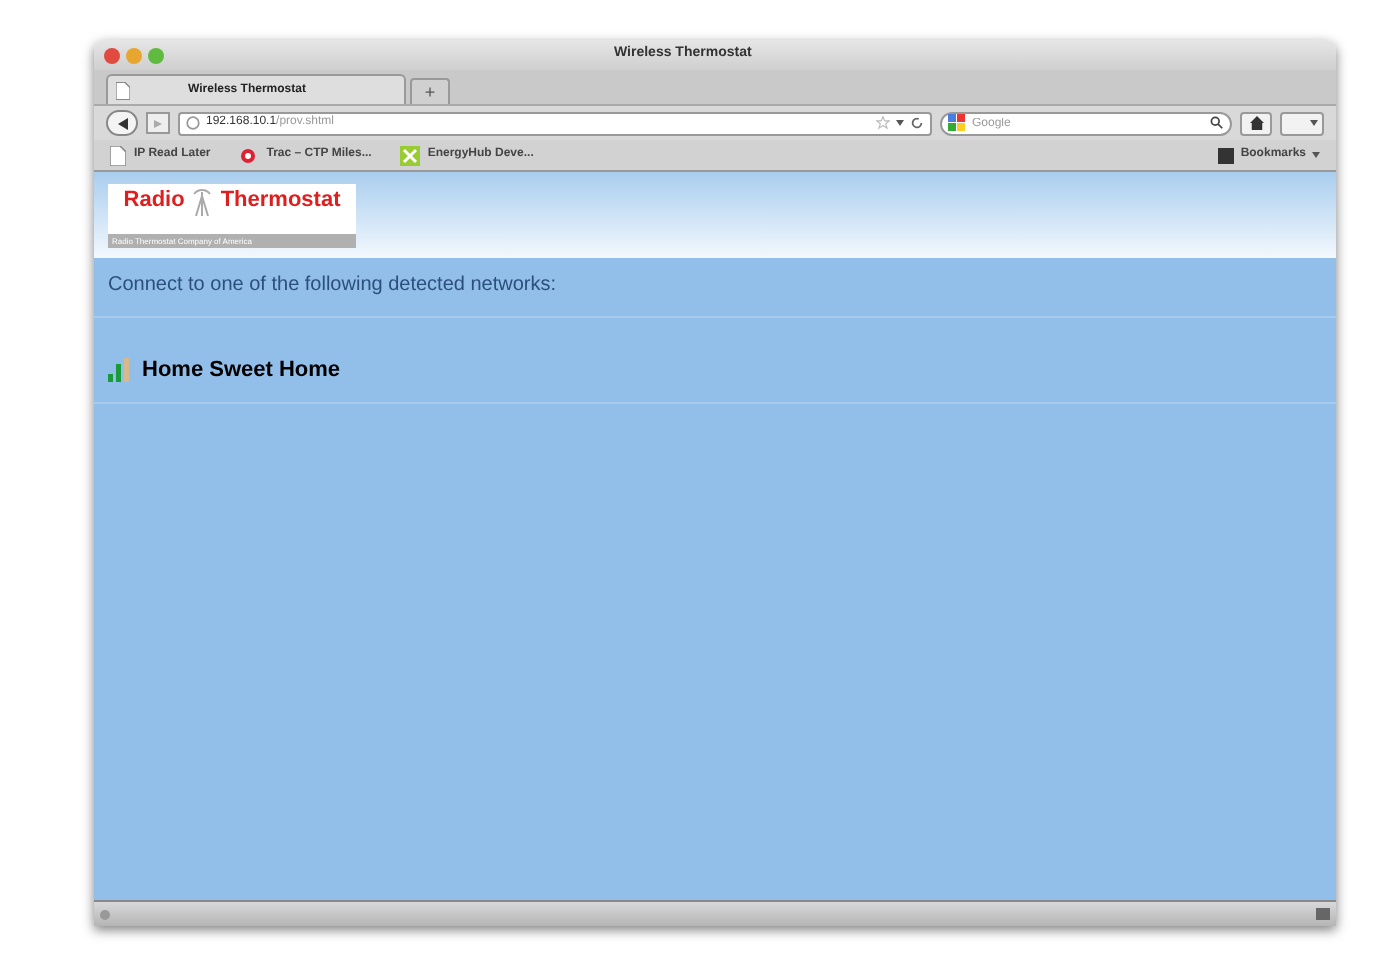 Image resolution: width=1396 pixels, height=978 pixels. I want to click on new-tab-button: +, so click(430, 91).